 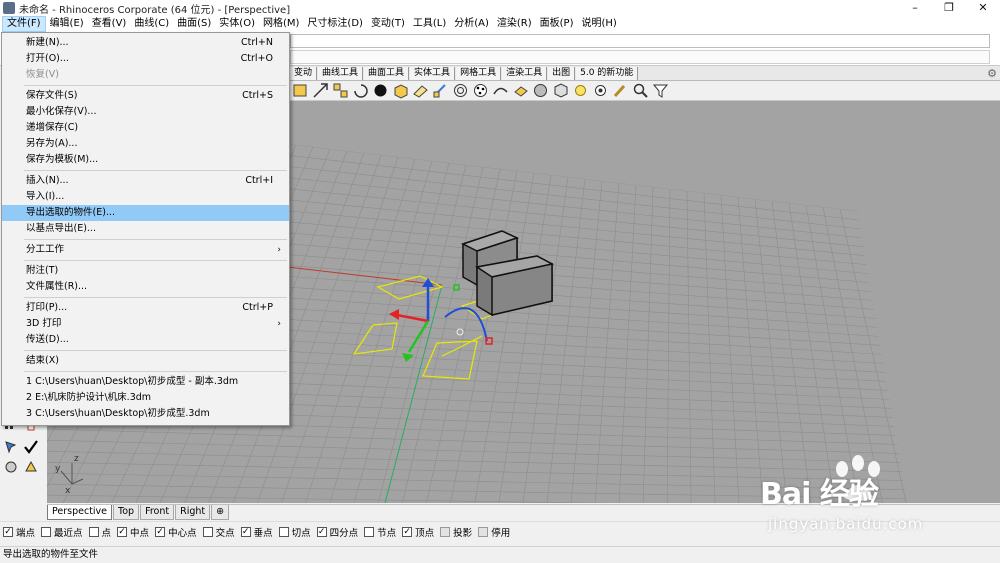 I want to click on array-icon, so click(x=340, y=90).